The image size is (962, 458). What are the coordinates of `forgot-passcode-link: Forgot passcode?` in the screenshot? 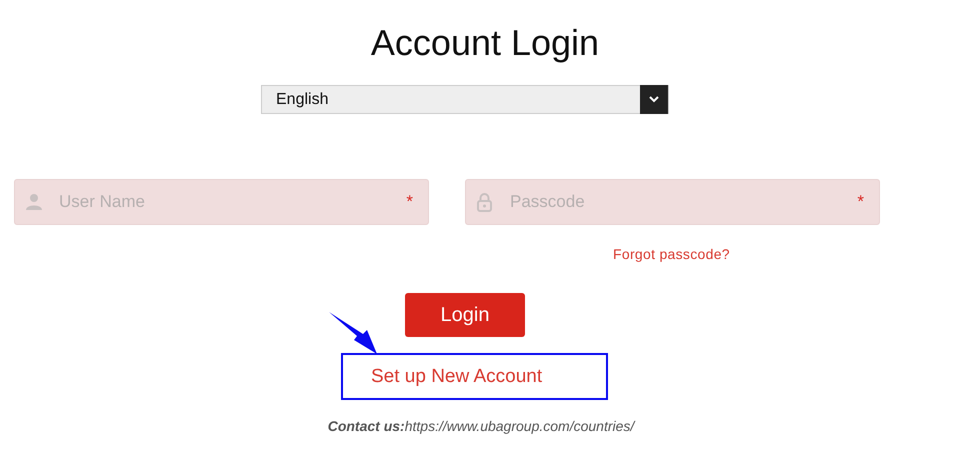 It's located at (671, 254).